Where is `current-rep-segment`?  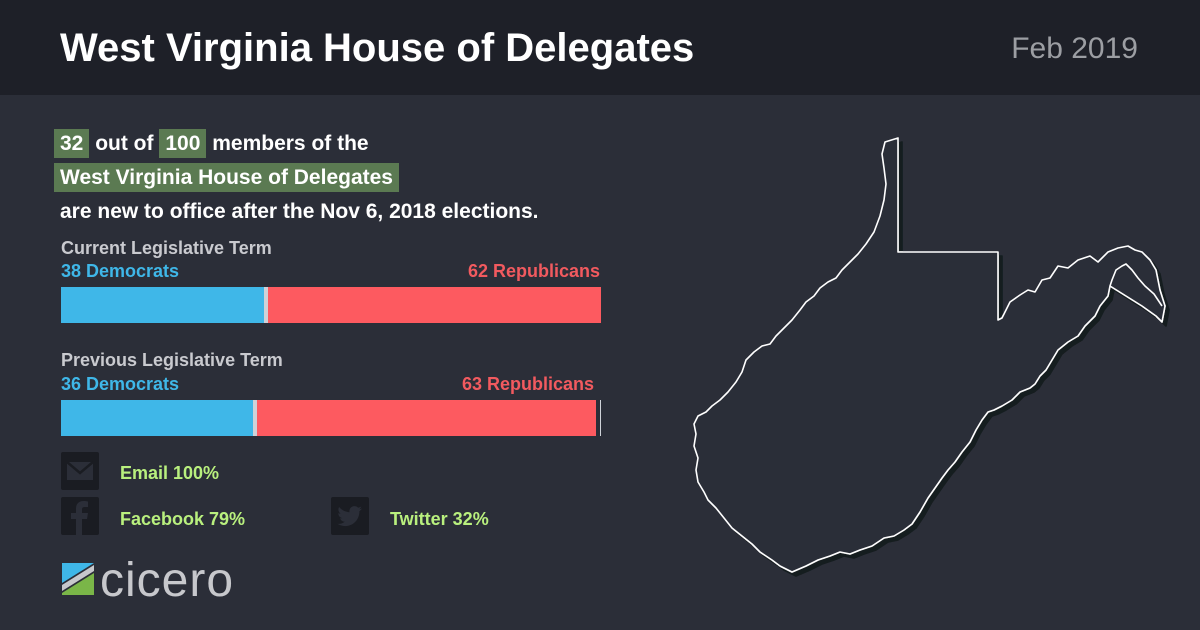
current-rep-segment is located at coordinates (434, 305).